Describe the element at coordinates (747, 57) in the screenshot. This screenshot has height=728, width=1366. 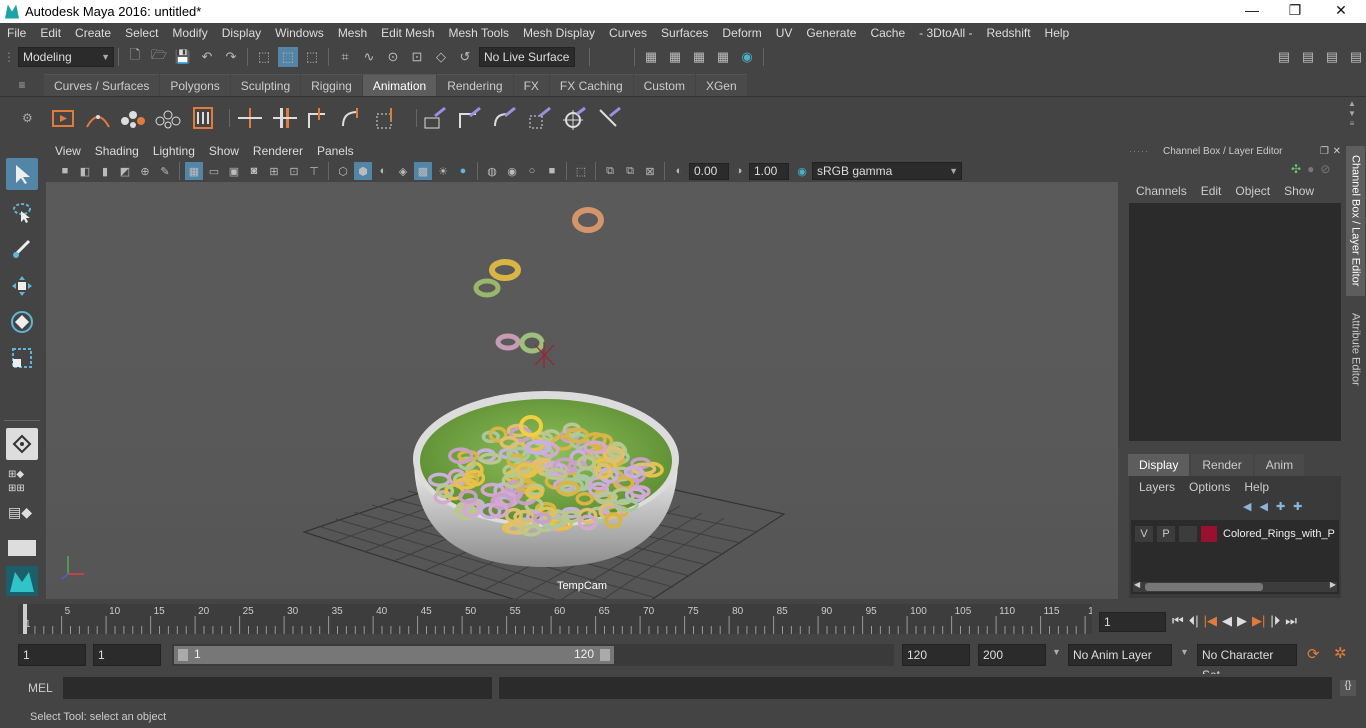
I see `hypershade-icon: ◉` at that location.